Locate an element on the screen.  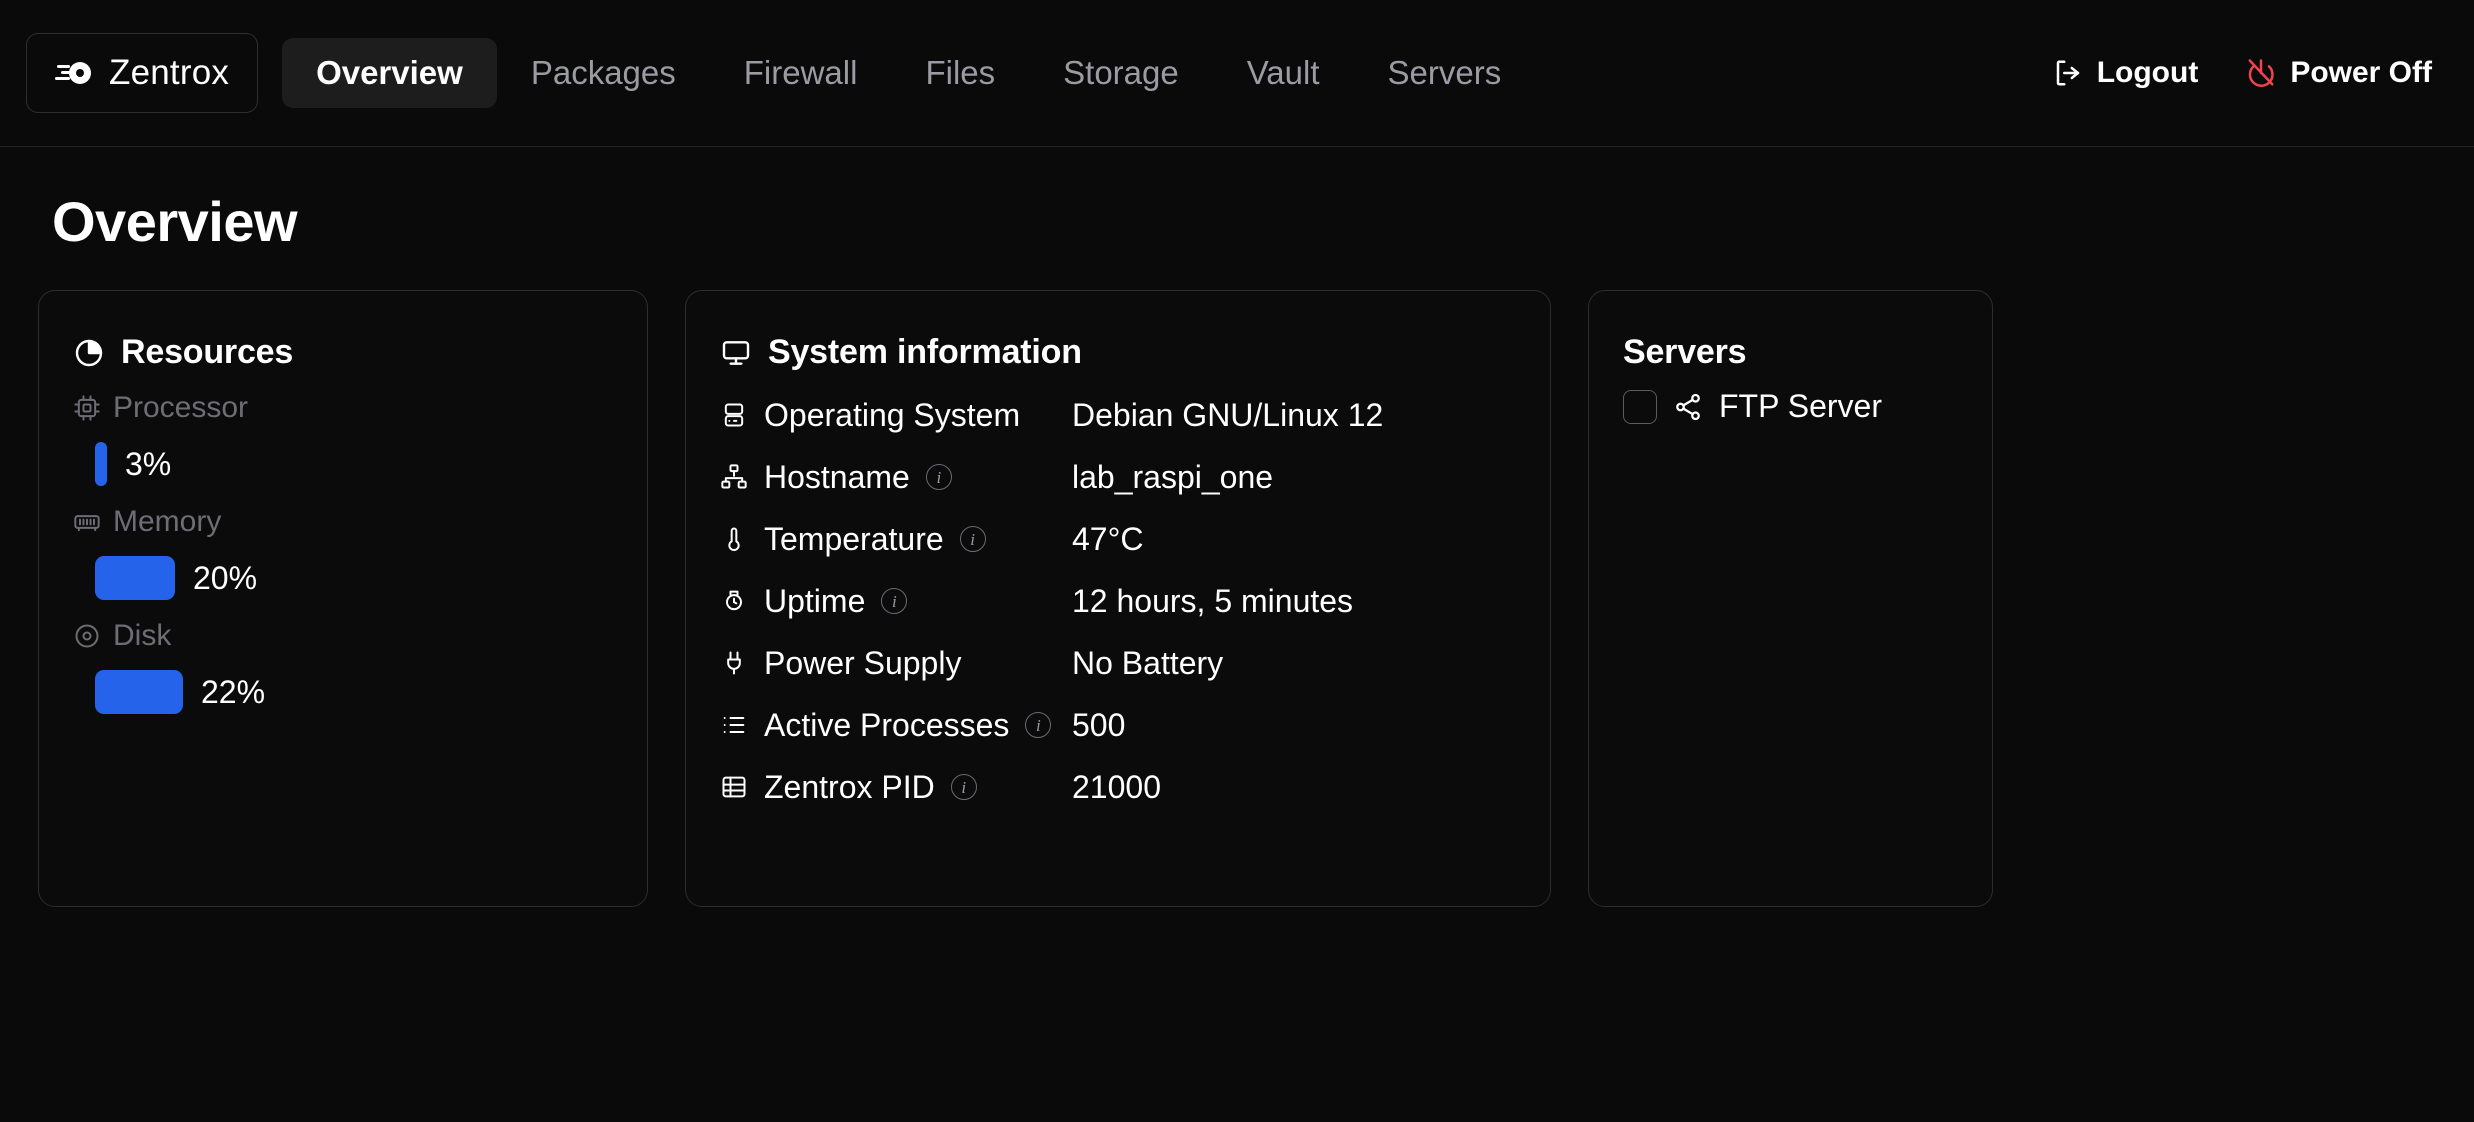
sysinfo-row-uptime: Uptime i 12 hours, 5 minutes is located at coordinates (1118, 601).